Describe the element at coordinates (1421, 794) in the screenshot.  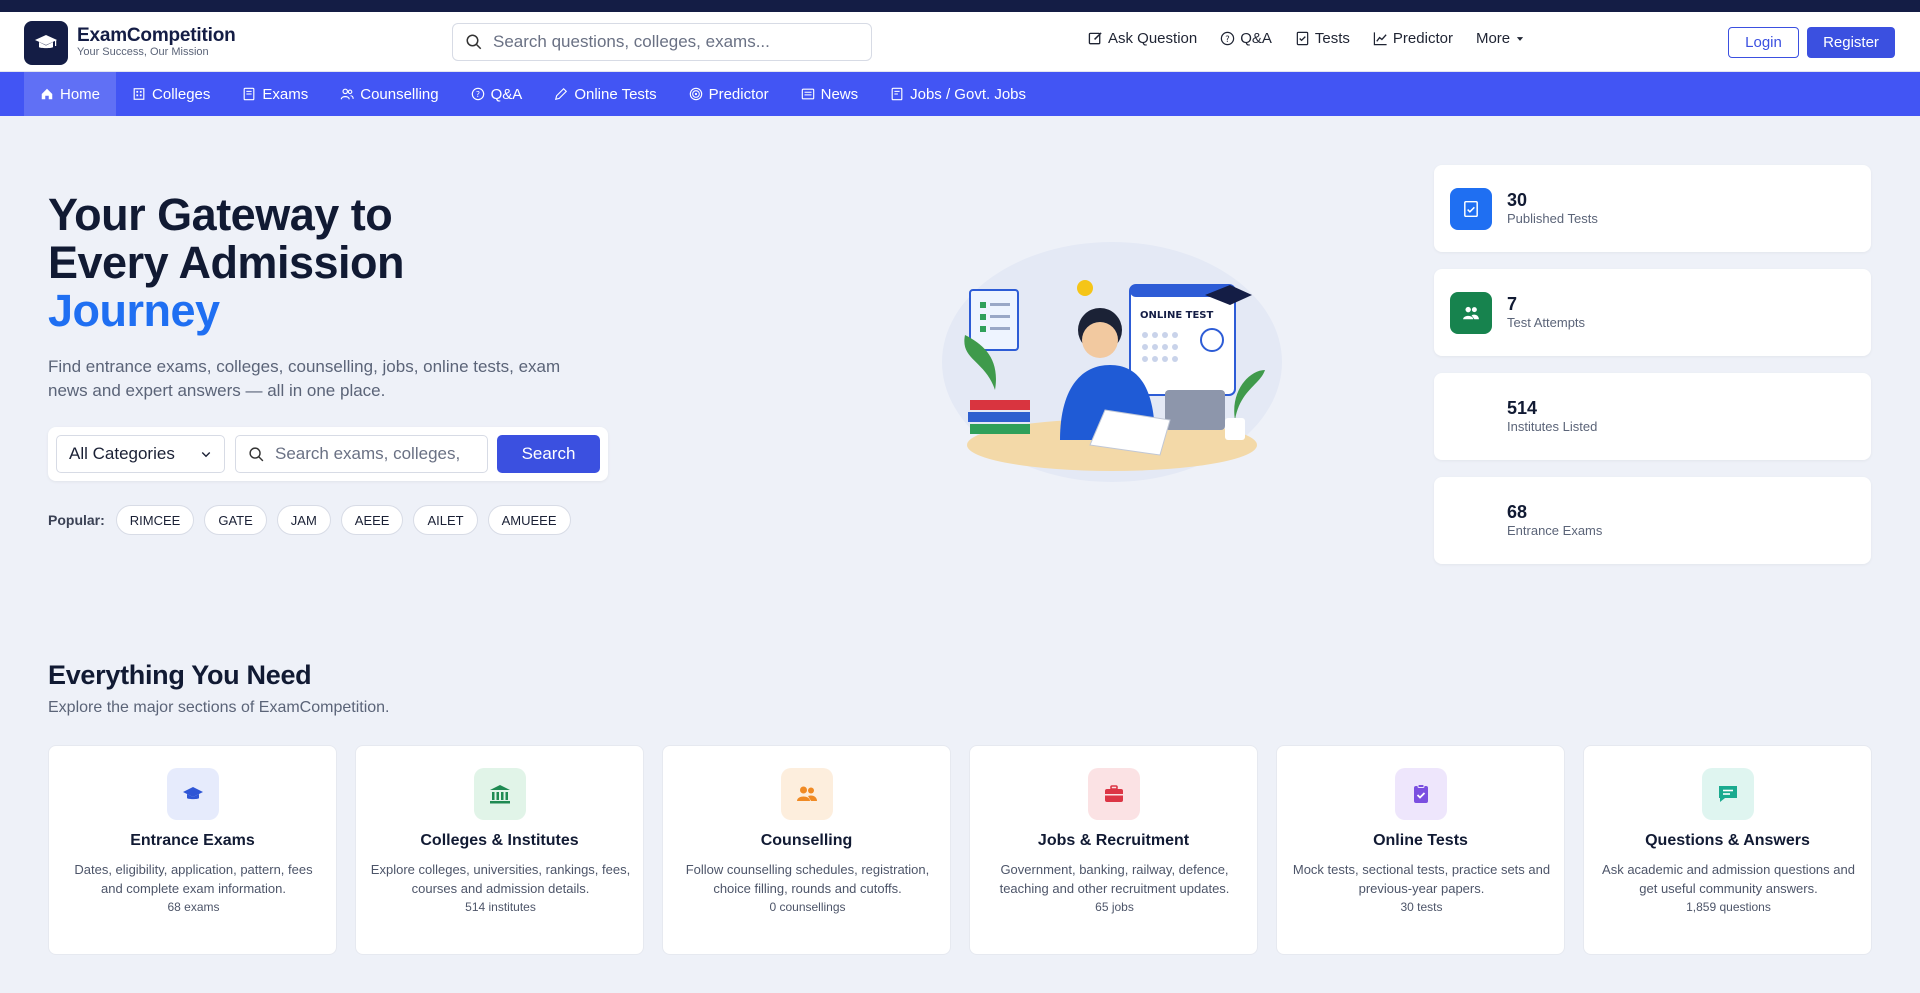
I see `clipboard-check-icon` at that location.